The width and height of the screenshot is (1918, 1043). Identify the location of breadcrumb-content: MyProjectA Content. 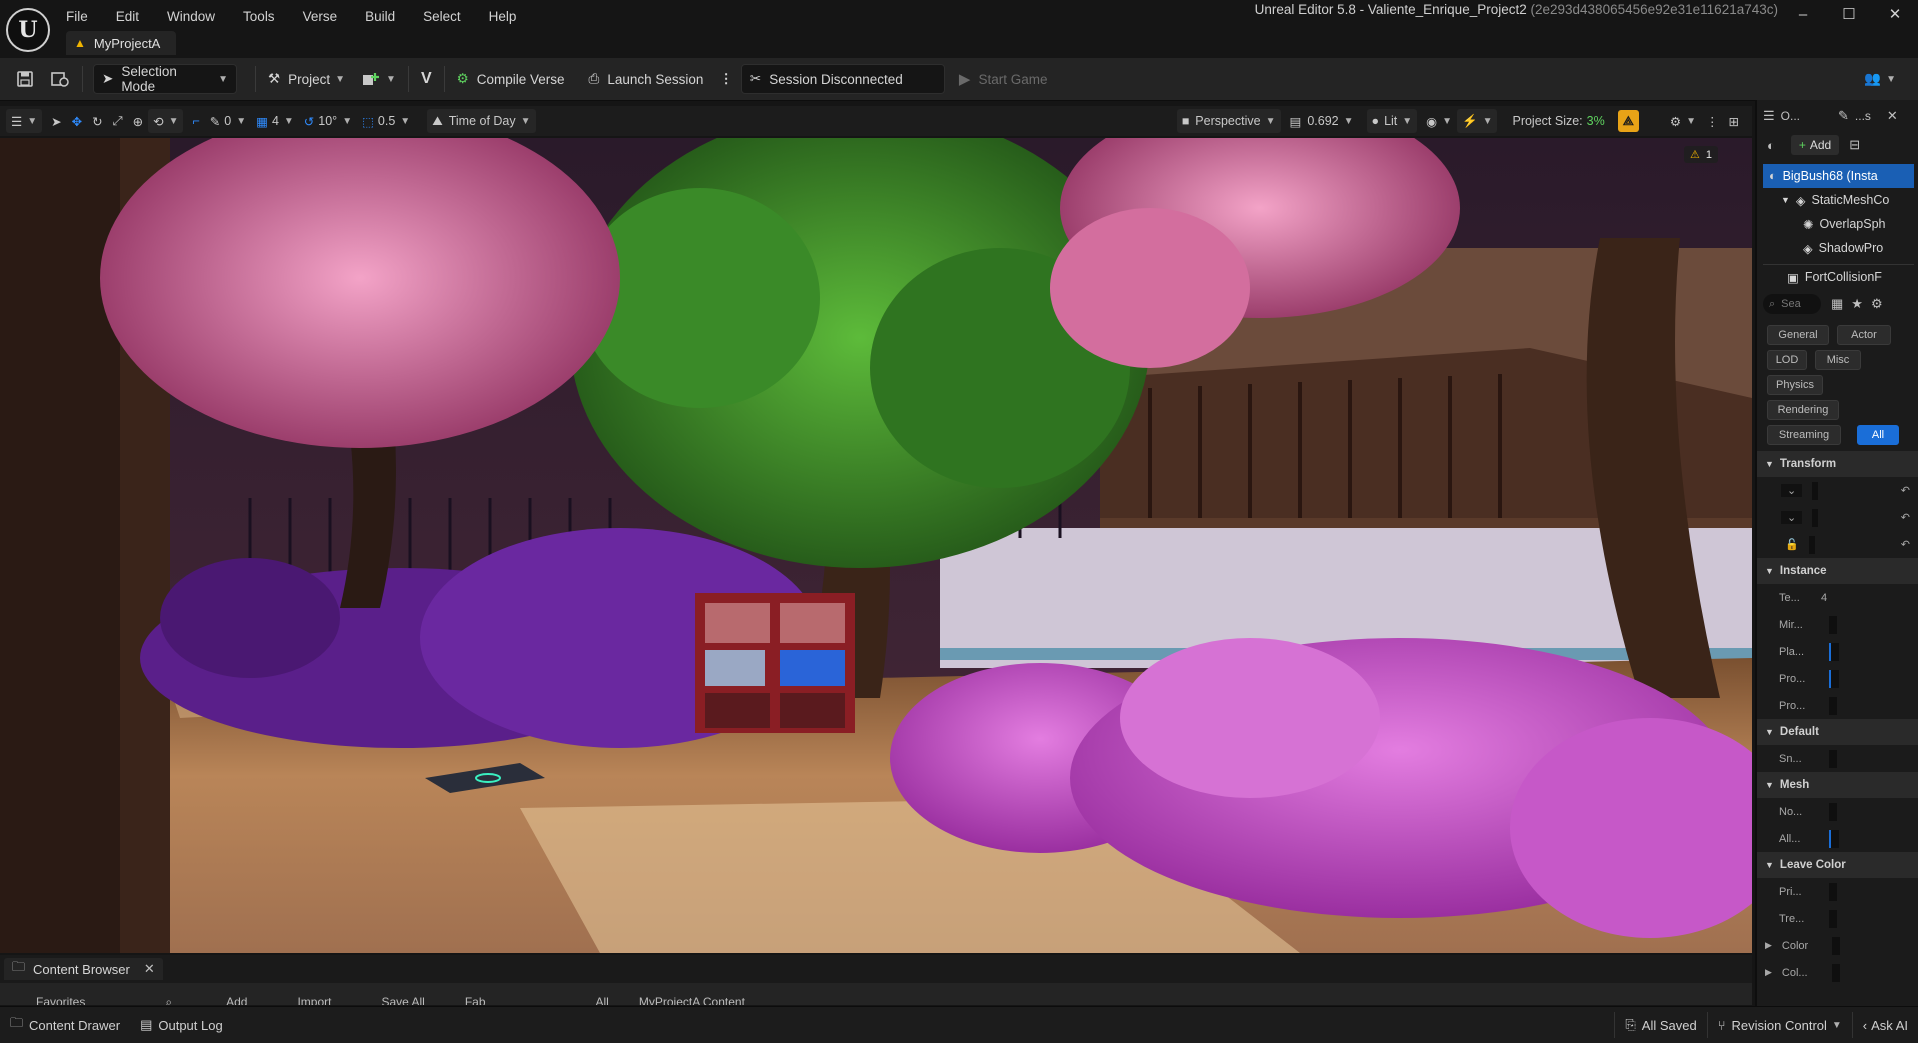
(692, 1000).